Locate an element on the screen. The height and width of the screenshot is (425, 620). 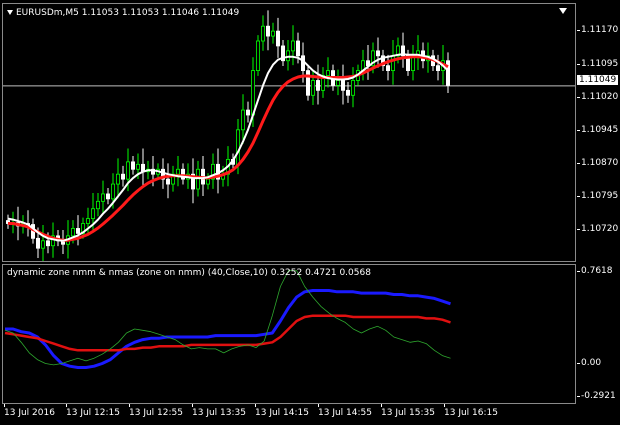
price-tick-label: 1.11170 is located at coordinates (600, 30).